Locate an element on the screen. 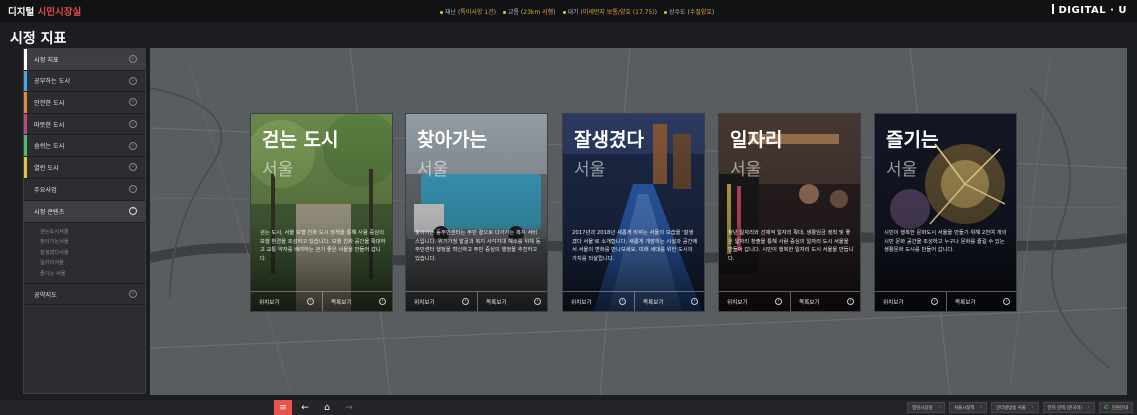  card-title: 일자리 is located at coordinates (756, 140).